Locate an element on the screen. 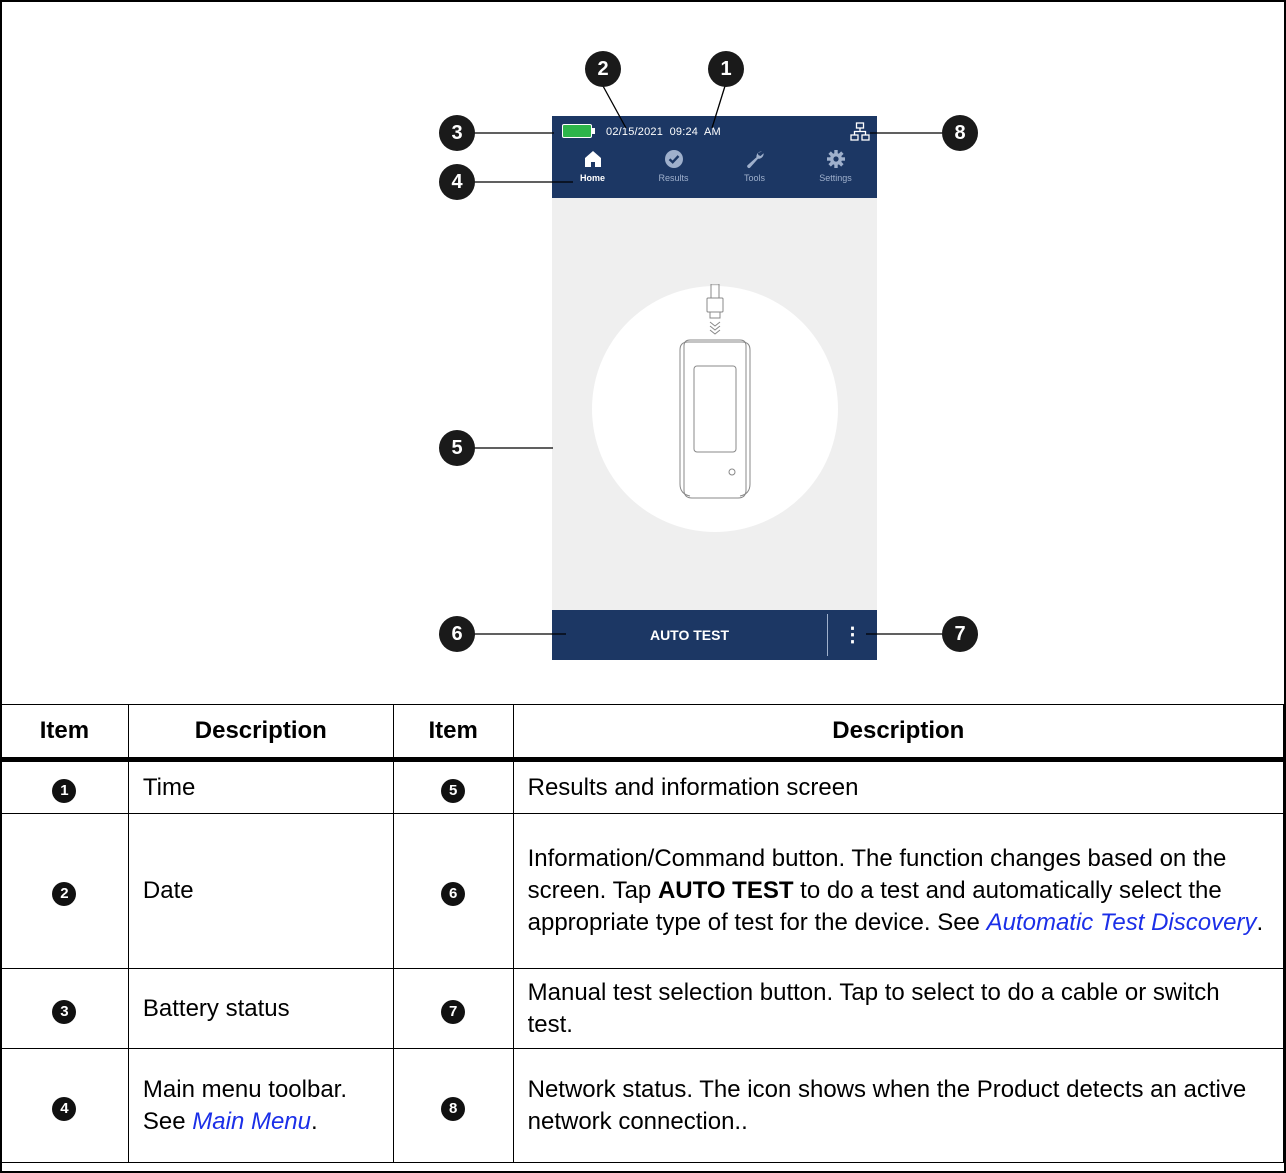 The image size is (1286, 1173). table-row: 1 Time 5 Results and information screen is located at coordinates (642, 786).